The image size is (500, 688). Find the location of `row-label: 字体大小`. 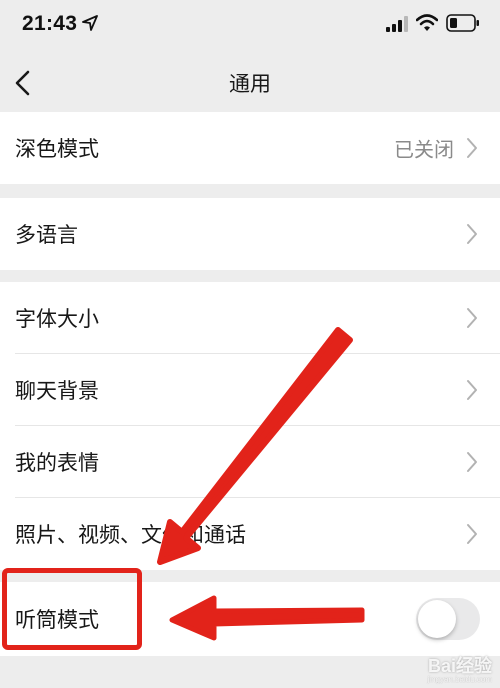

row-label: 字体大小 is located at coordinates (57, 319).